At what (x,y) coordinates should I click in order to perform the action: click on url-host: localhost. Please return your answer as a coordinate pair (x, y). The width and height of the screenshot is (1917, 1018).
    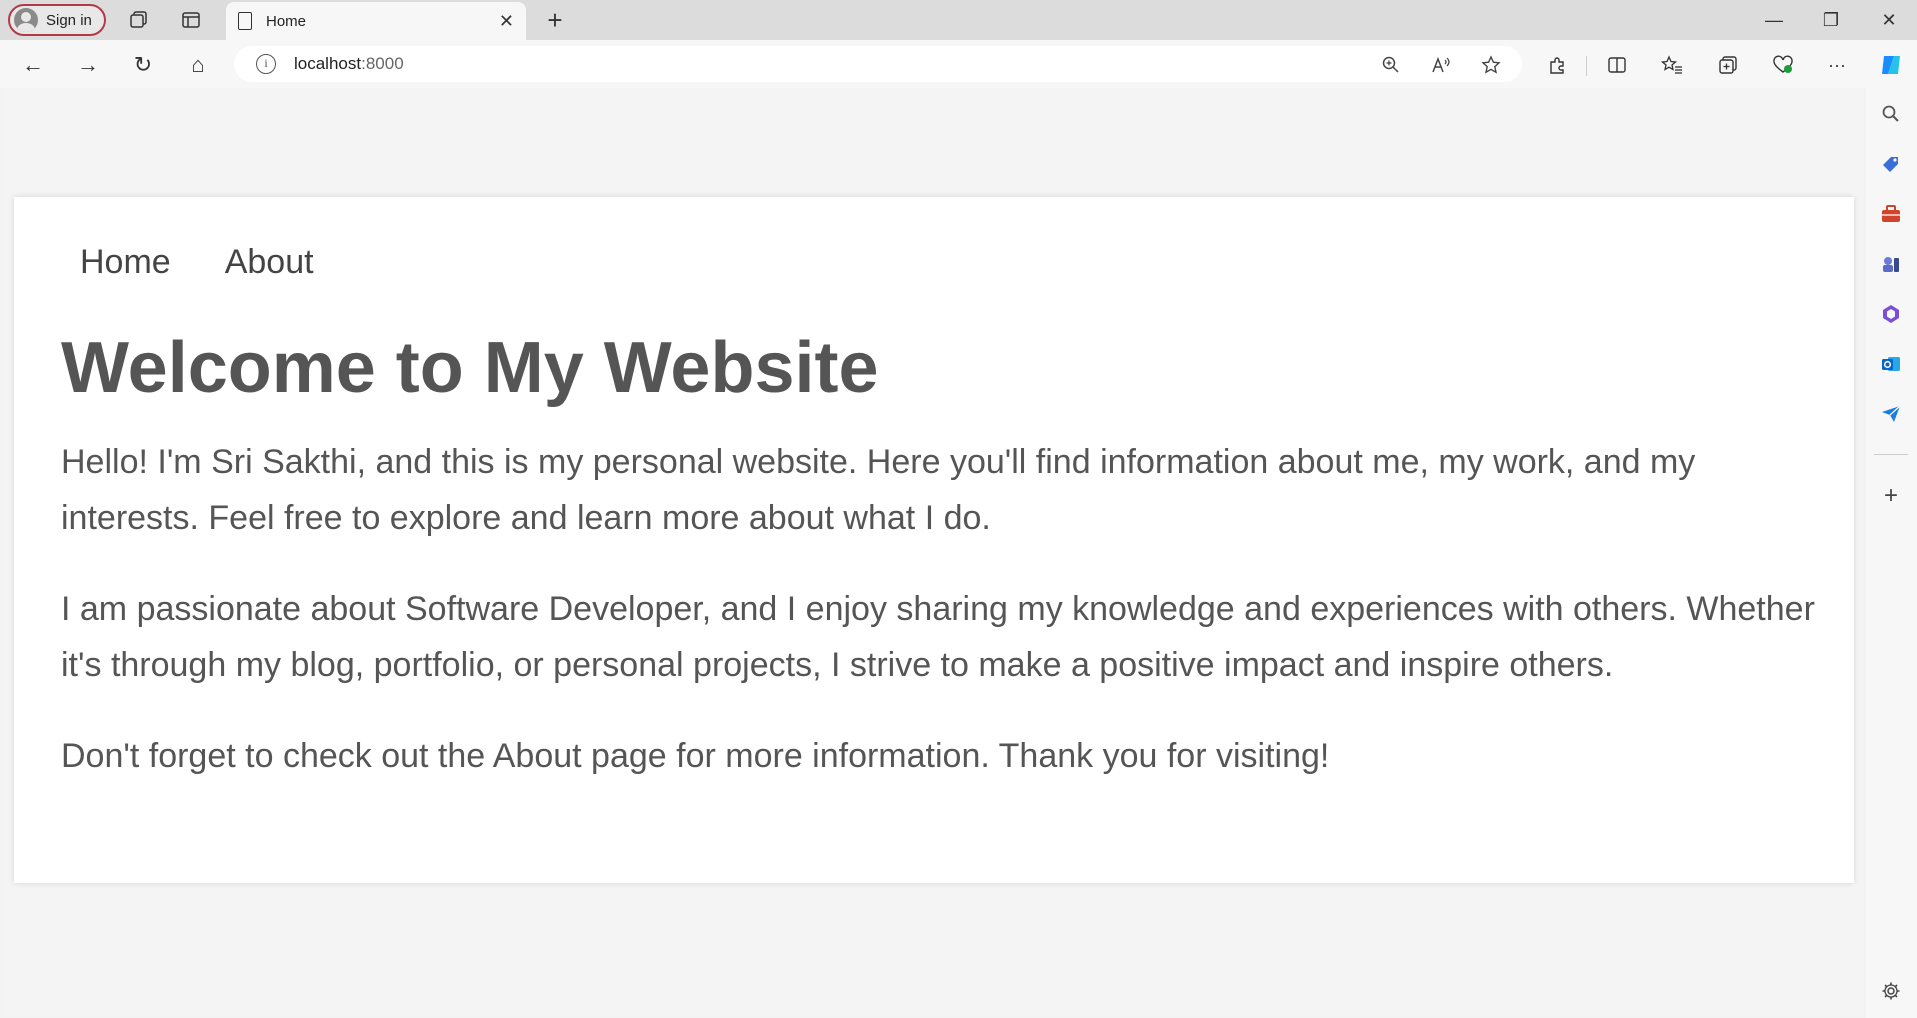
    Looking at the image, I should click on (328, 63).